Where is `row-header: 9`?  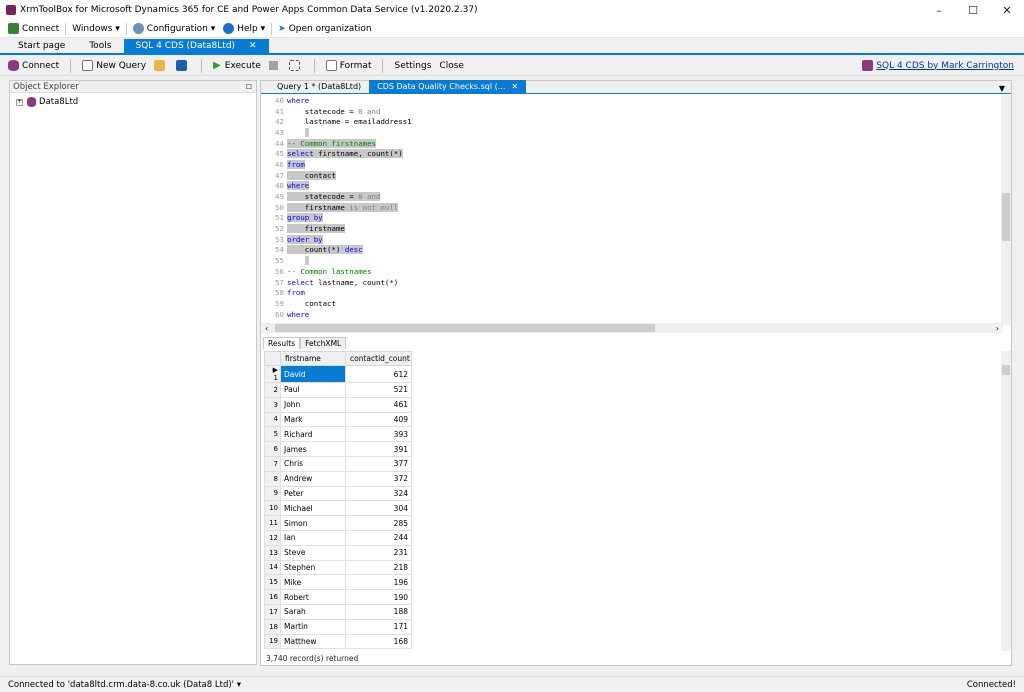 row-header: 9 is located at coordinates (272, 493).